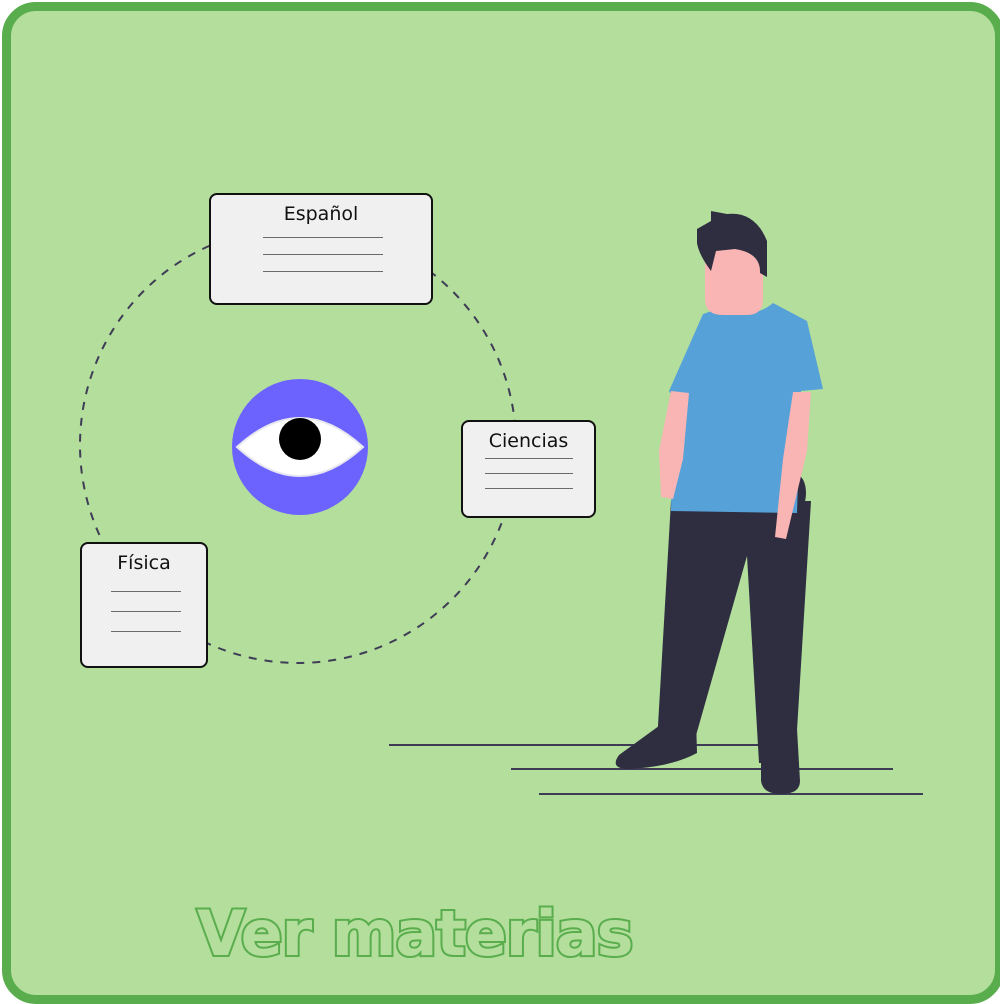  What do you see at coordinates (321, 214) in the screenshot?
I see `subject-label: Español` at bounding box center [321, 214].